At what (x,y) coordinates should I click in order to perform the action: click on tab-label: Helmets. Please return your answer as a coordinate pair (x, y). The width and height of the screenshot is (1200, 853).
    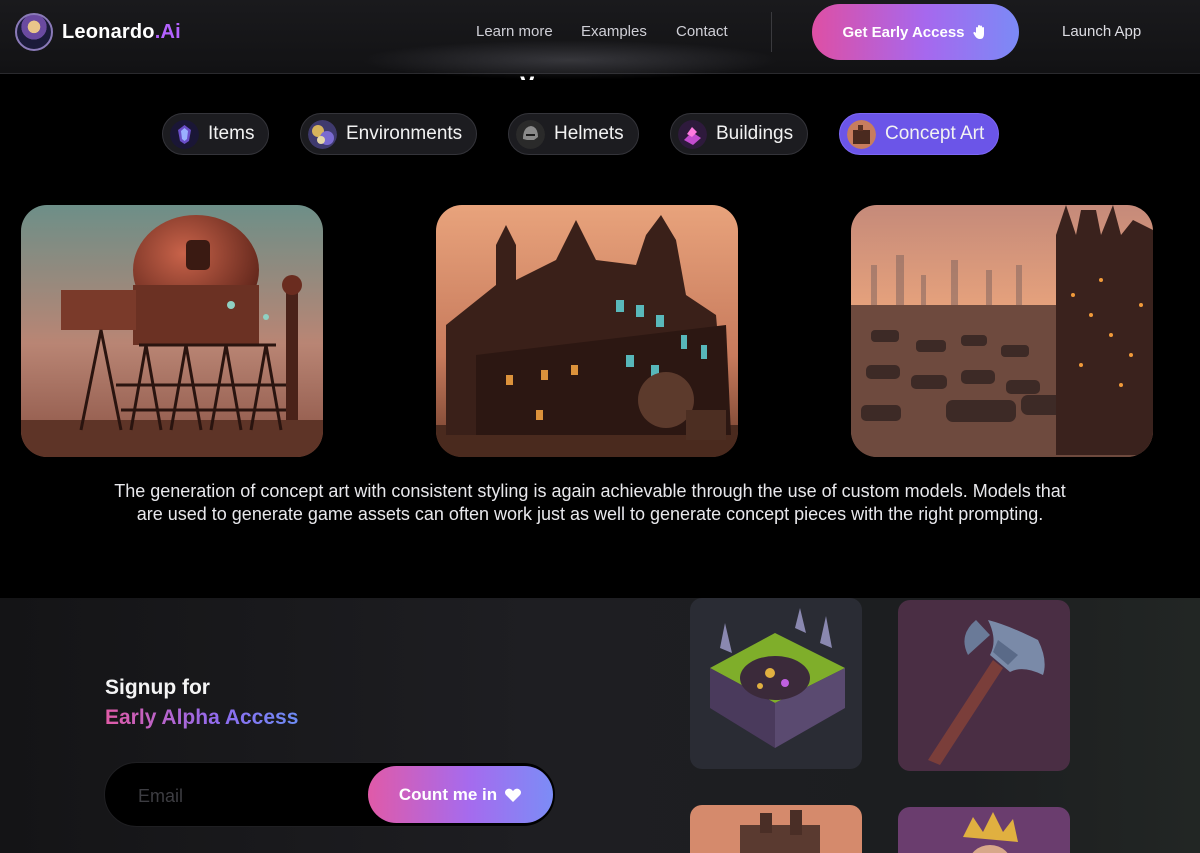
    Looking at the image, I should click on (589, 133).